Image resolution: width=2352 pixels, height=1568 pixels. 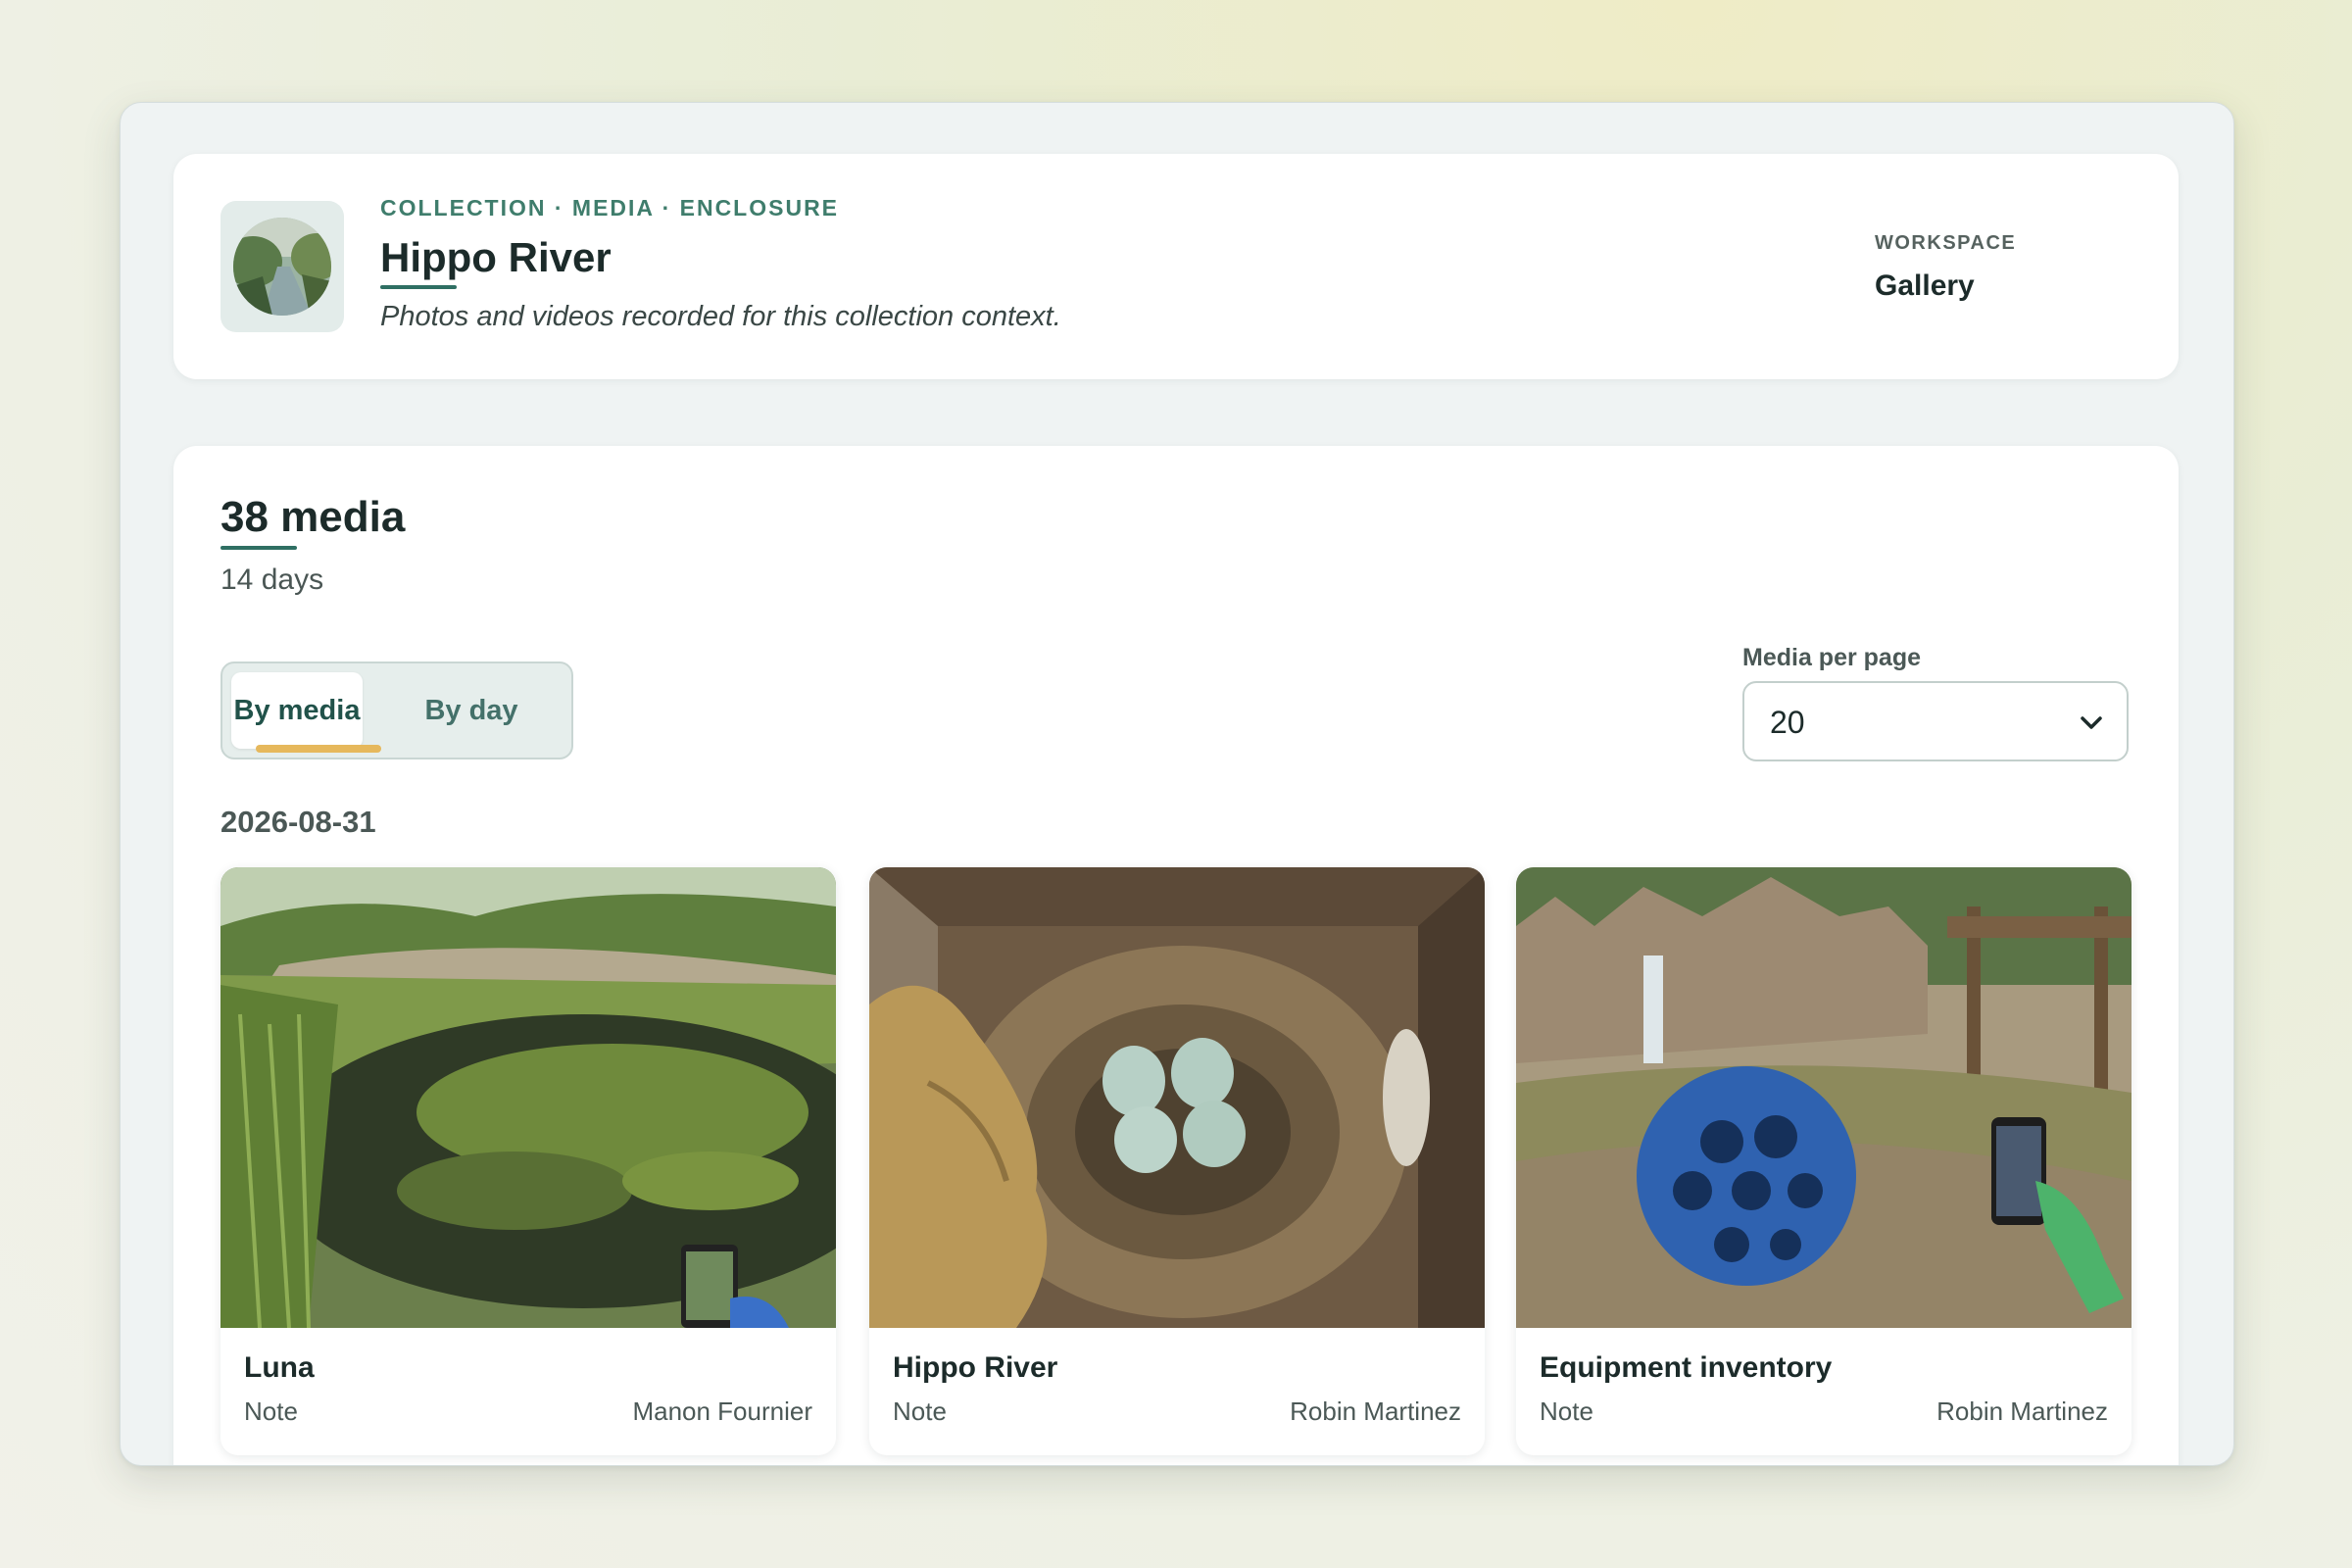 I want to click on by-day-label: By day, so click(x=471, y=710).